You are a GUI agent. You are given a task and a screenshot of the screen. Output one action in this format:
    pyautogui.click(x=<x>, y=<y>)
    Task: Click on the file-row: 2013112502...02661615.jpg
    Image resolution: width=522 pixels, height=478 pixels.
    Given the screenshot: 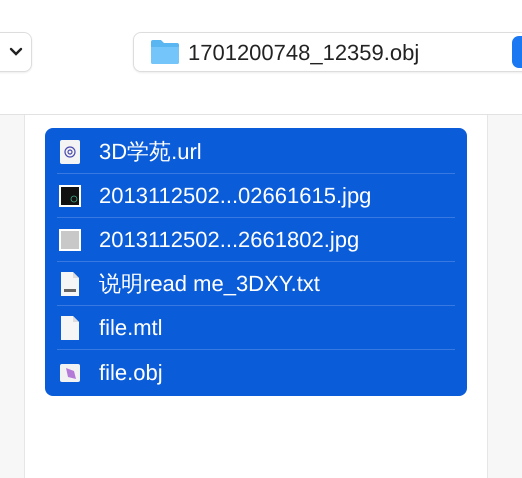 What is the action you would take?
    pyautogui.click(x=256, y=196)
    